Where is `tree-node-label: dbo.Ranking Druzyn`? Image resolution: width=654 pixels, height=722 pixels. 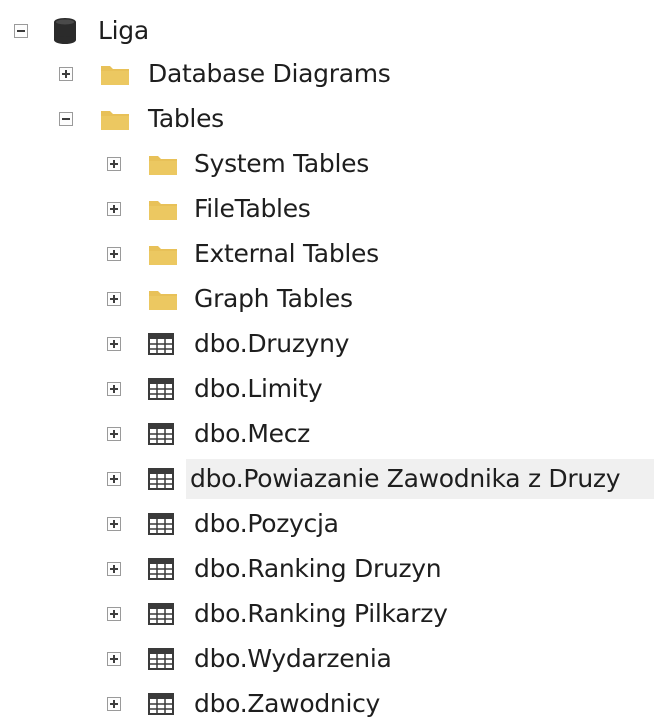 tree-node-label: dbo.Ranking Druzyn is located at coordinates (318, 568).